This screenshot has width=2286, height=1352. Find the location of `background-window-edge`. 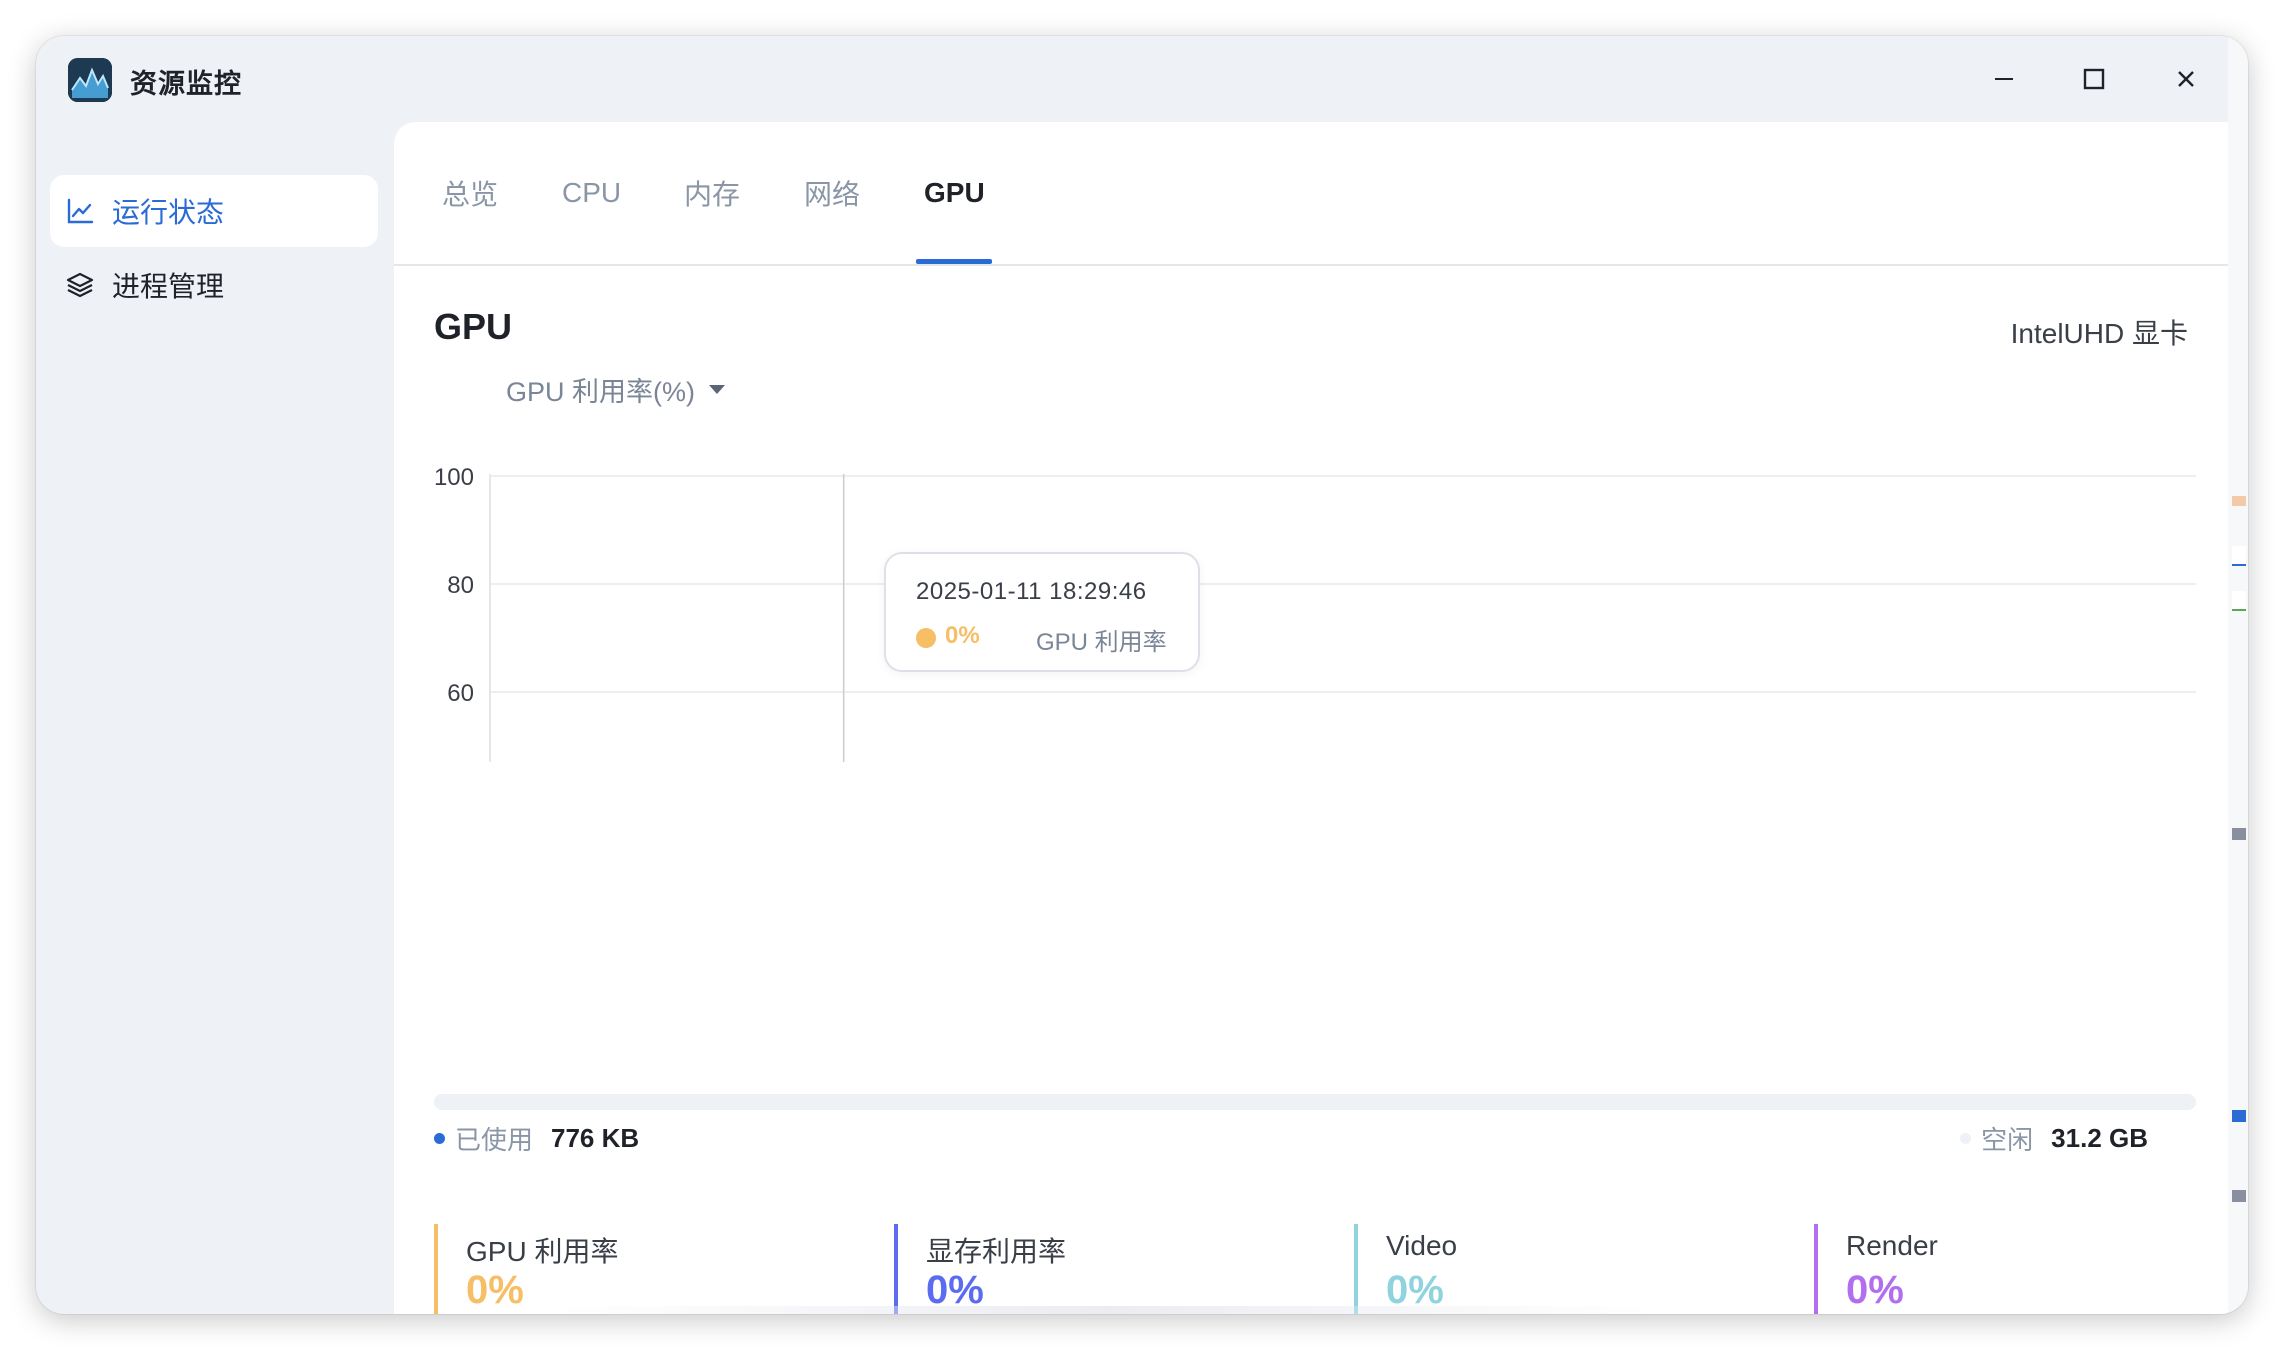

background-window-edge is located at coordinates (2238, 675).